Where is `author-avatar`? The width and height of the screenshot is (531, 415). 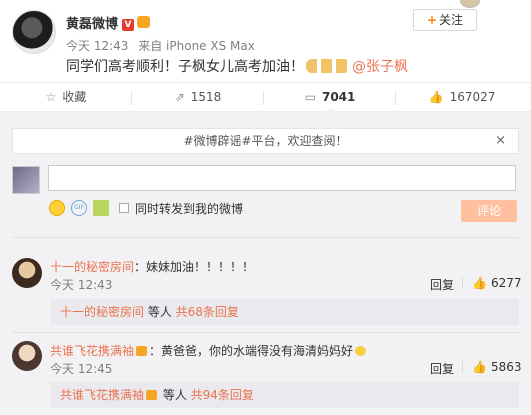 author-avatar is located at coordinates (34, 32).